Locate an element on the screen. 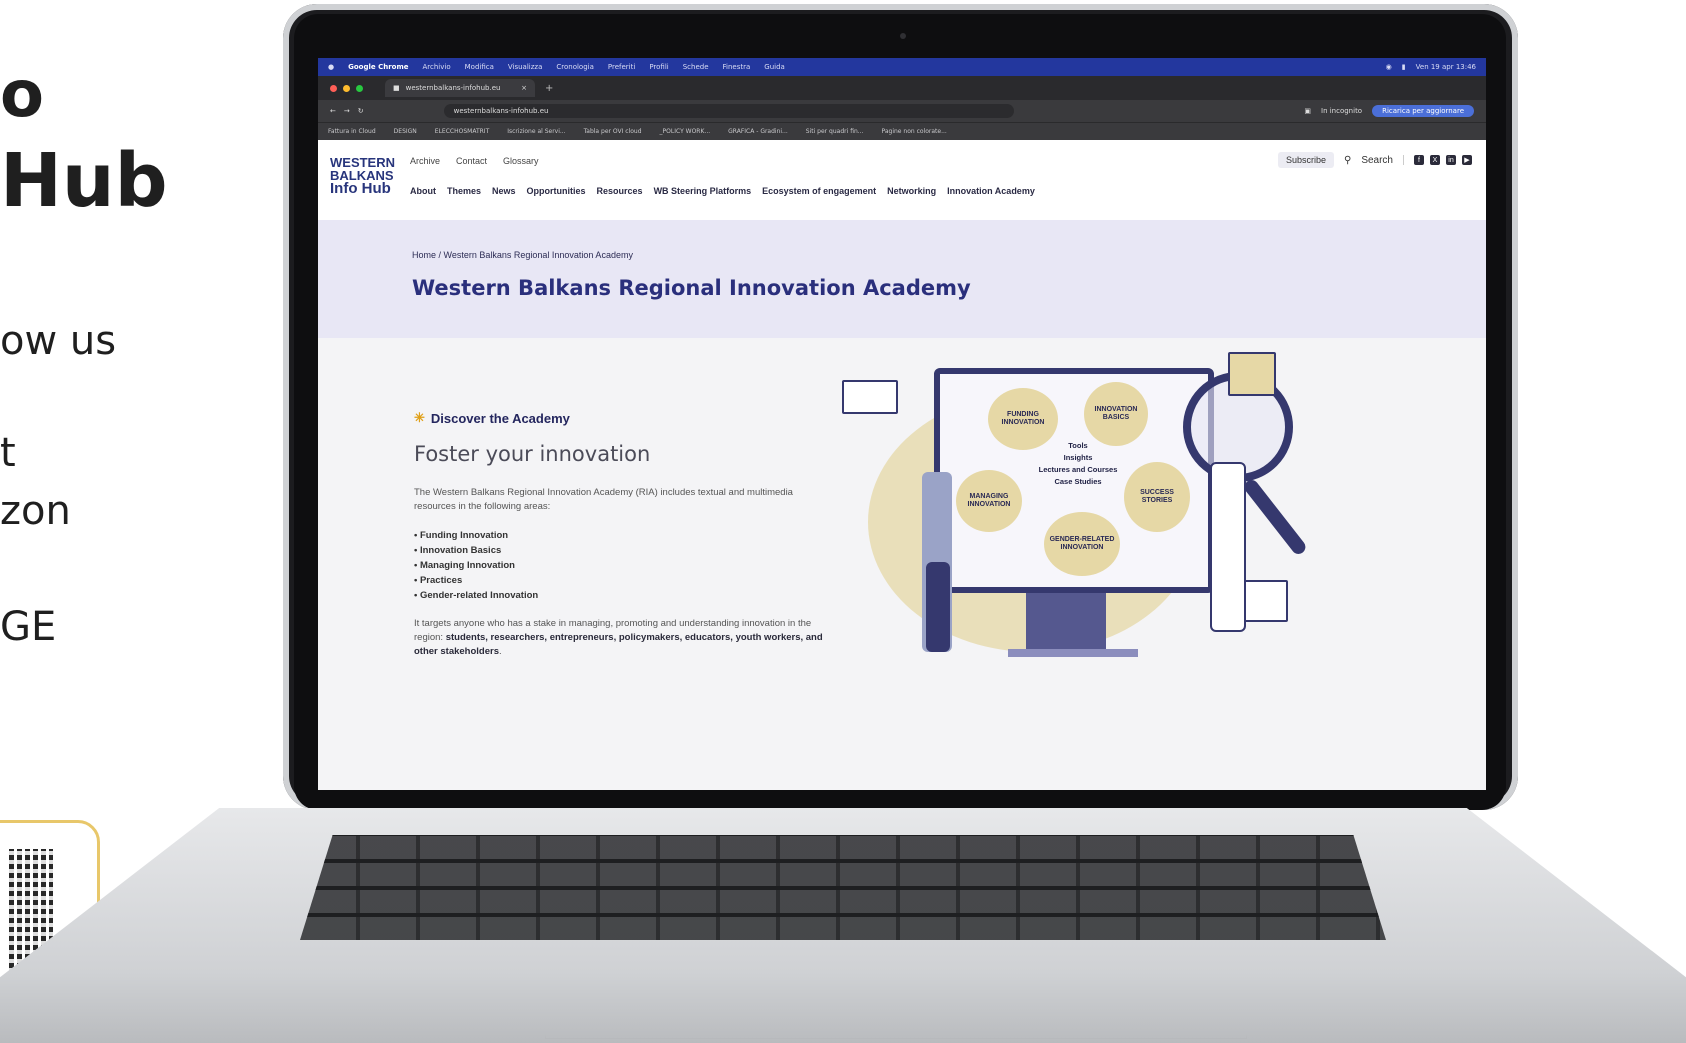  extension-icon: ▣ is located at coordinates (1307, 111).